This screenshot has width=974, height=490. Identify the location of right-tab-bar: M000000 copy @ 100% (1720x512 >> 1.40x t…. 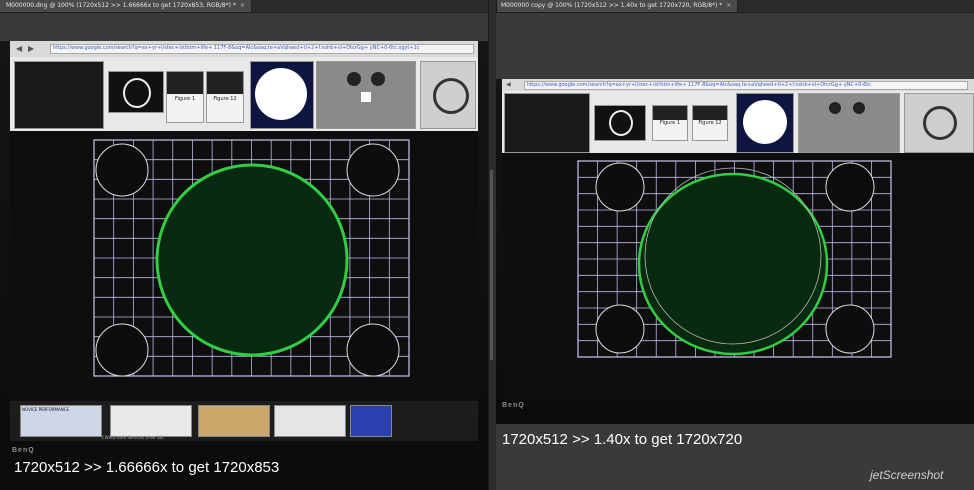
(734, 6).